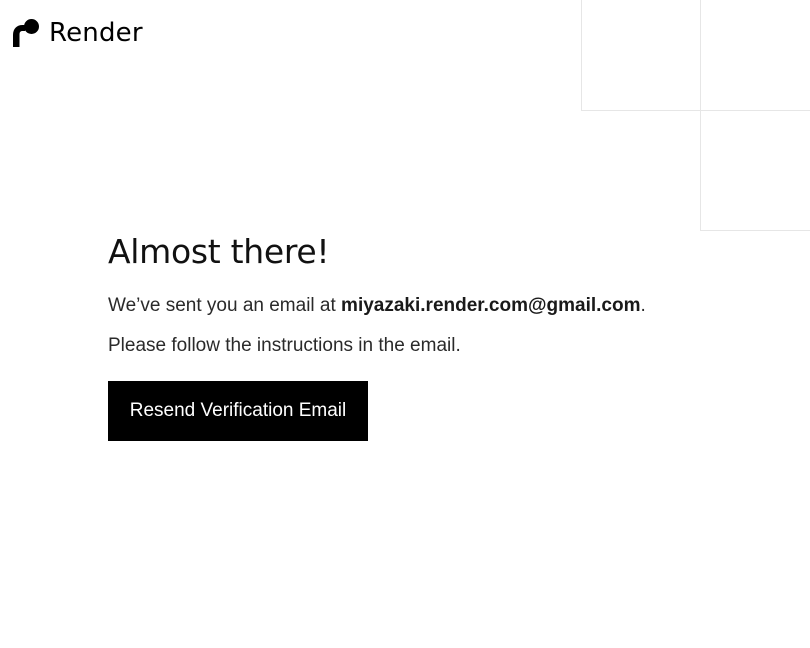 This screenshot has width=810, height=648. I want to click on render-logo-icon, so click(26, 33).